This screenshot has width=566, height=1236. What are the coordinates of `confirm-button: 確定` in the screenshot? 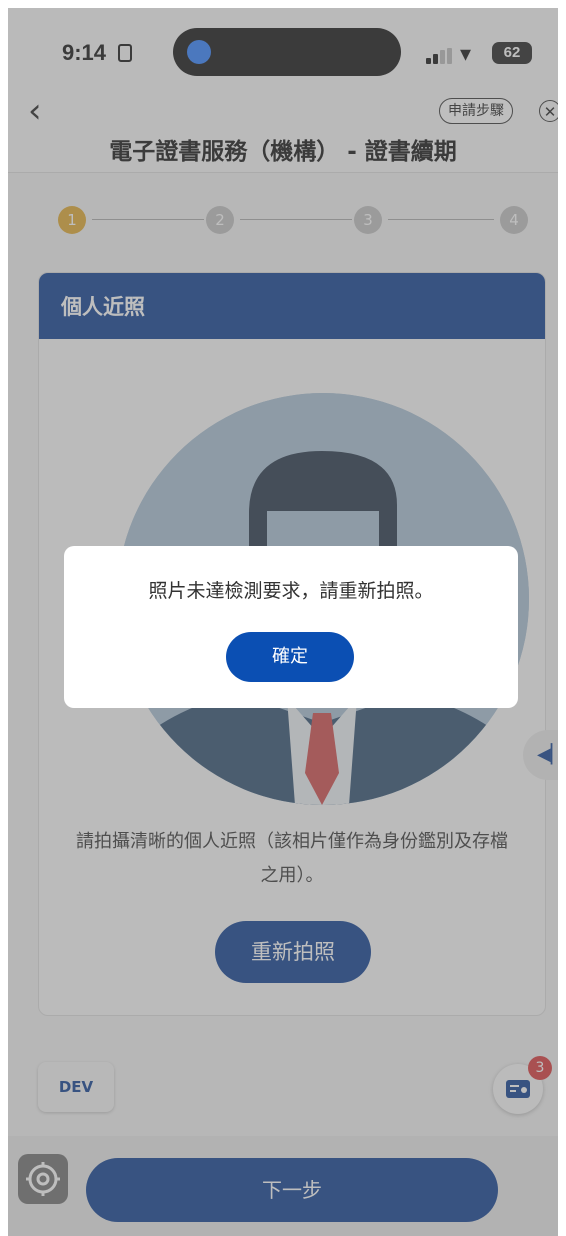 It's located at (290, 657).